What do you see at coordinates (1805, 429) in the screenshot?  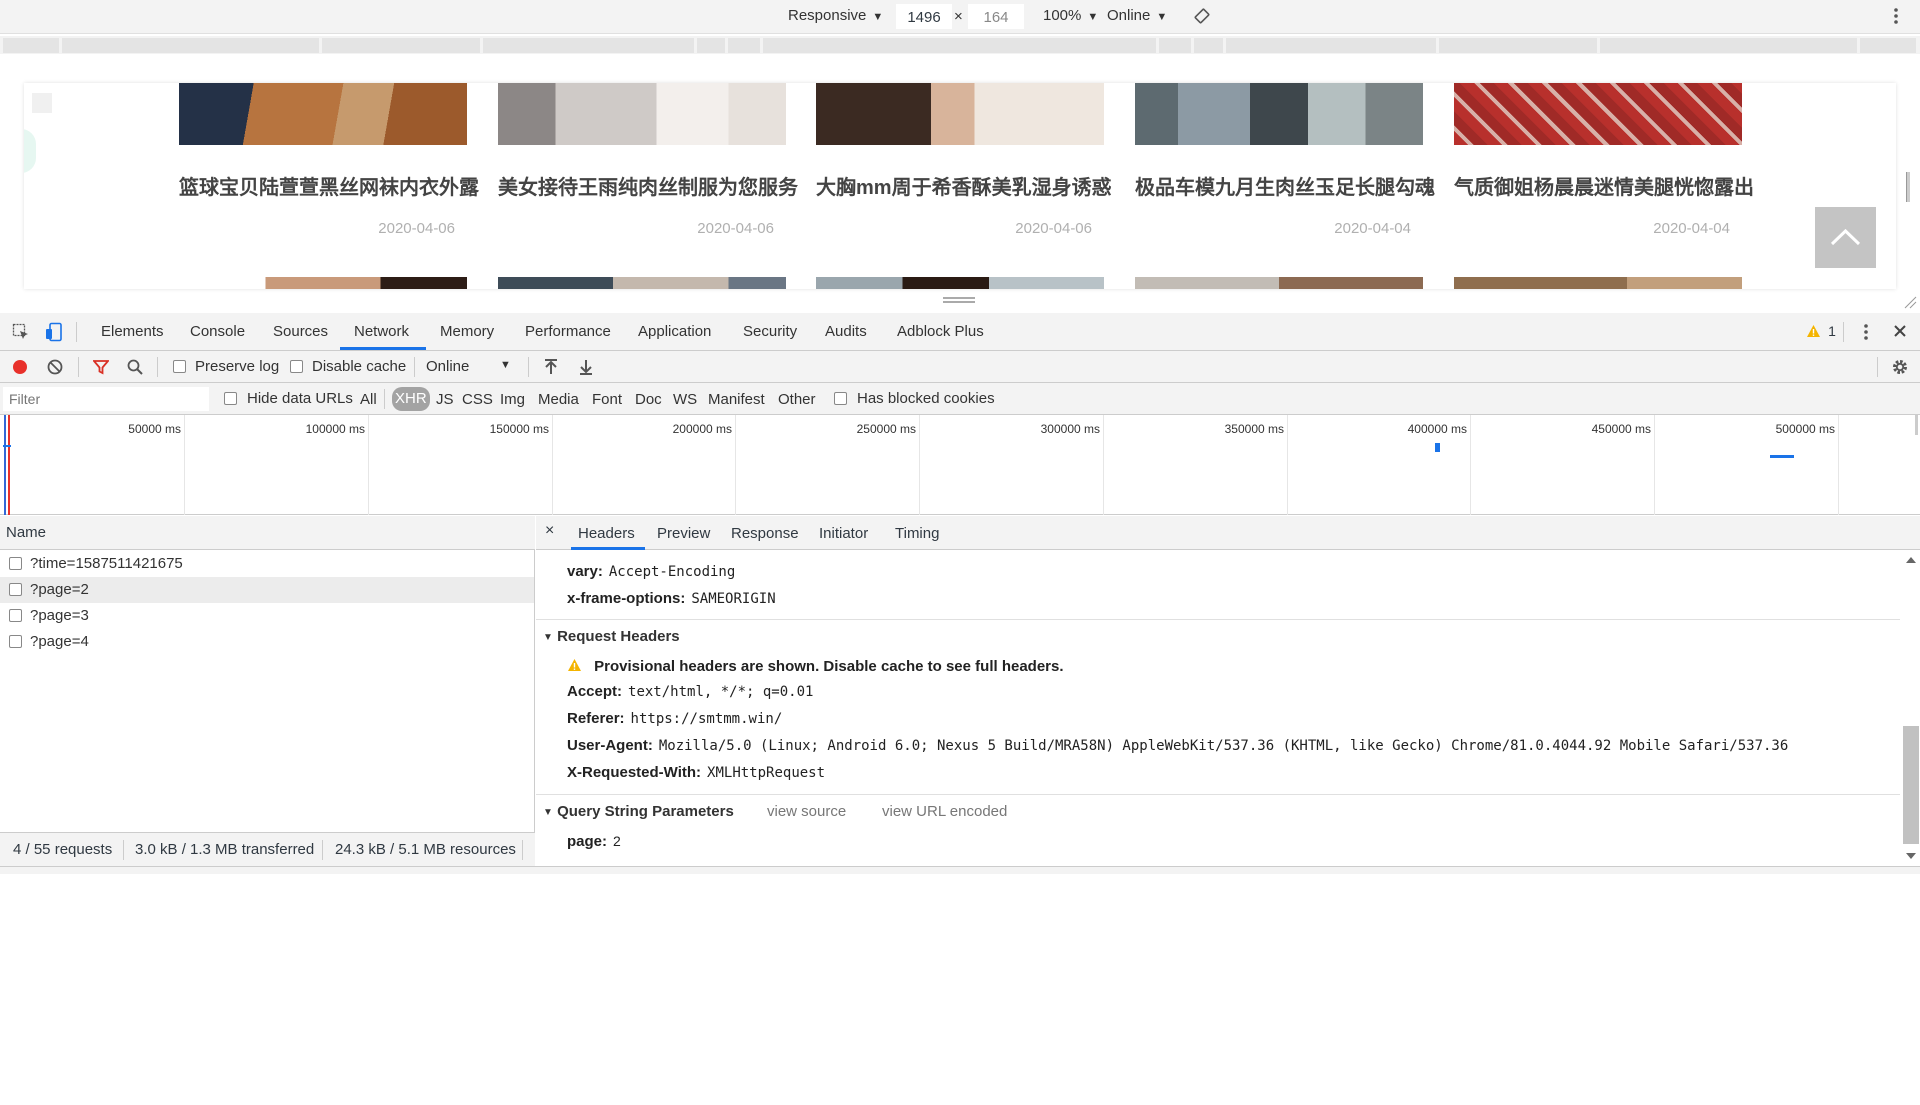 I see `timeline-tick-label: 500000 ms` at bounding box center [1805, 429].